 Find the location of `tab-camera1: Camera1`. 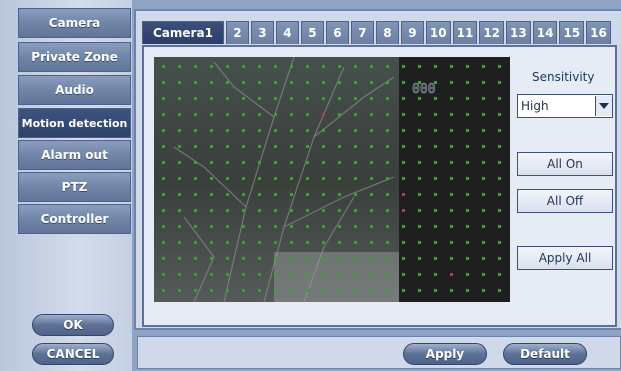

tab-camera1: Camera1 is located at coordinates (183, 32).